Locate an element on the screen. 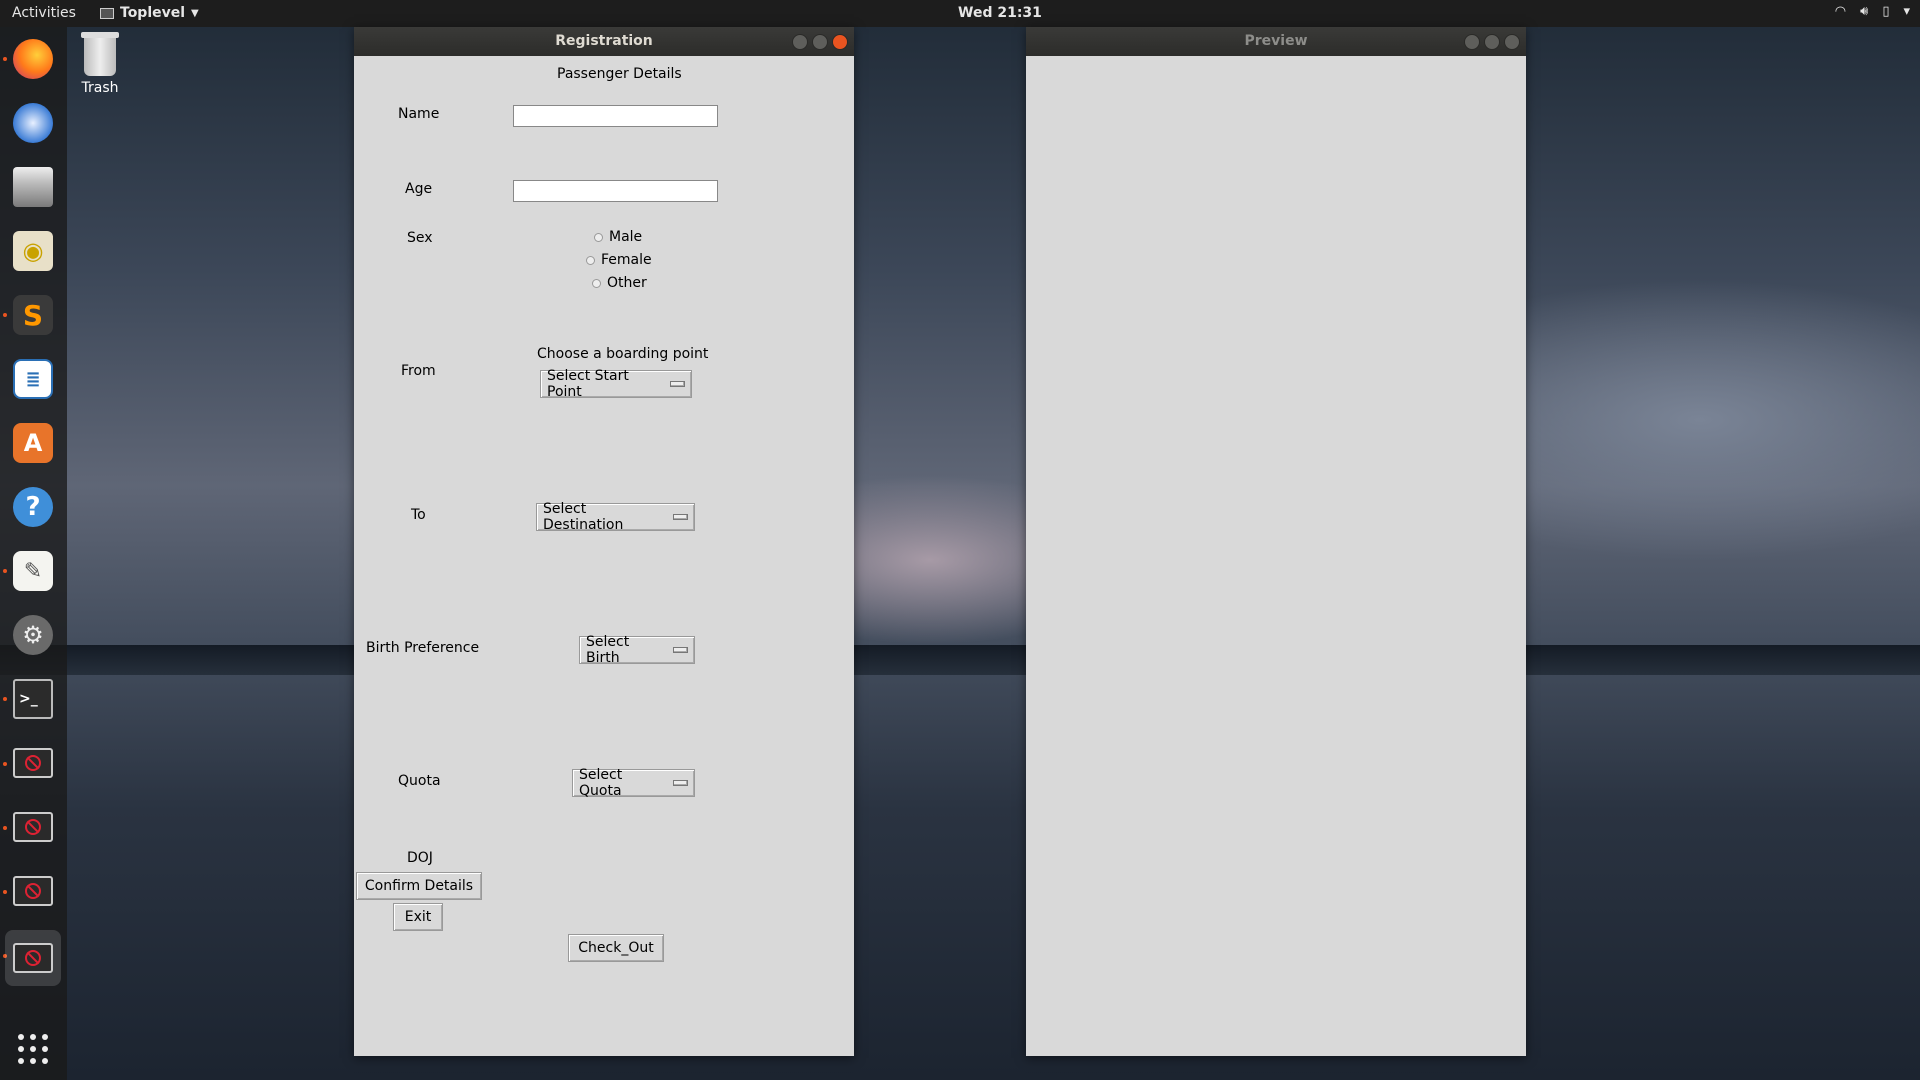  show-applications-button is located at coordinates (33, 1049).